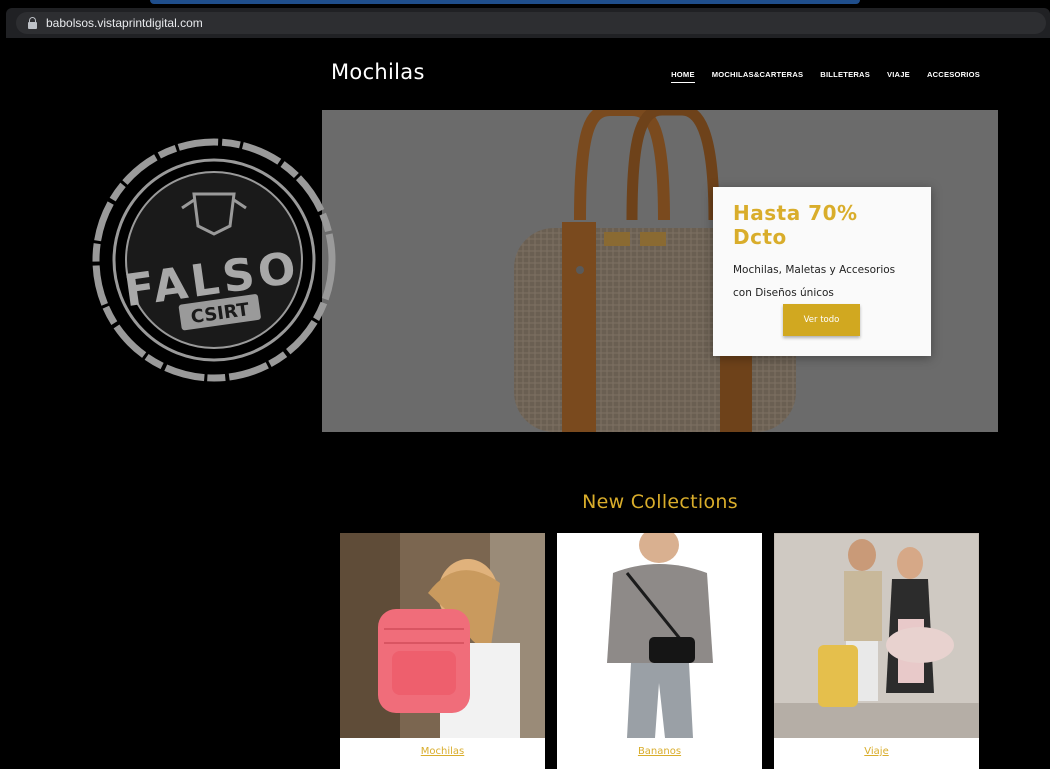 This screenshot has height=769, width=1050. I want to click on stamp-graphic: FALSO CSIRT, so click(214, 260).